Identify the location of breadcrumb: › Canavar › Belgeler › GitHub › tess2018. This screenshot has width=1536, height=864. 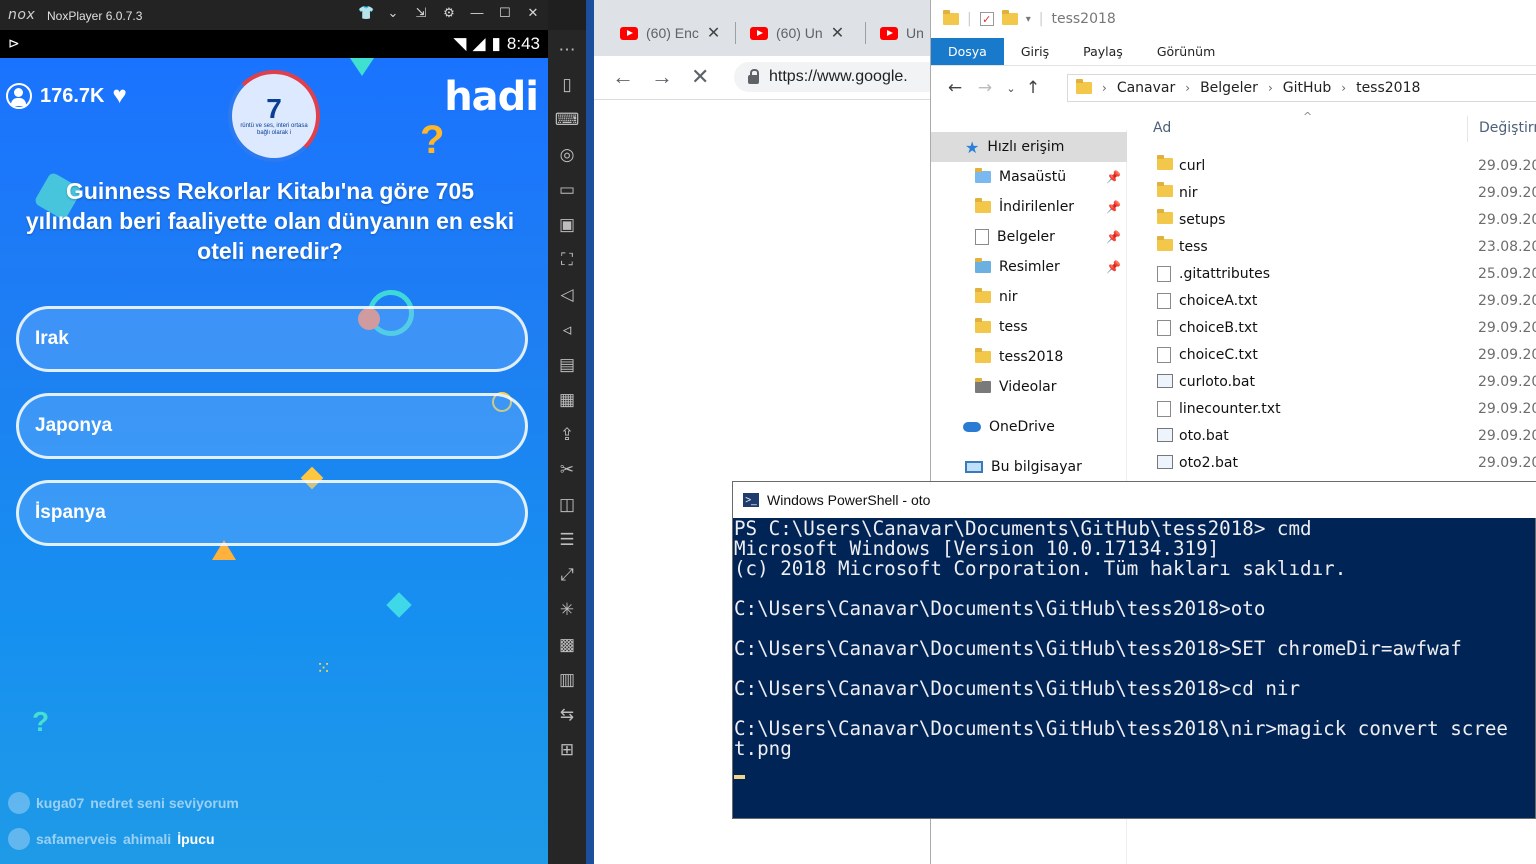
(1301, 88).